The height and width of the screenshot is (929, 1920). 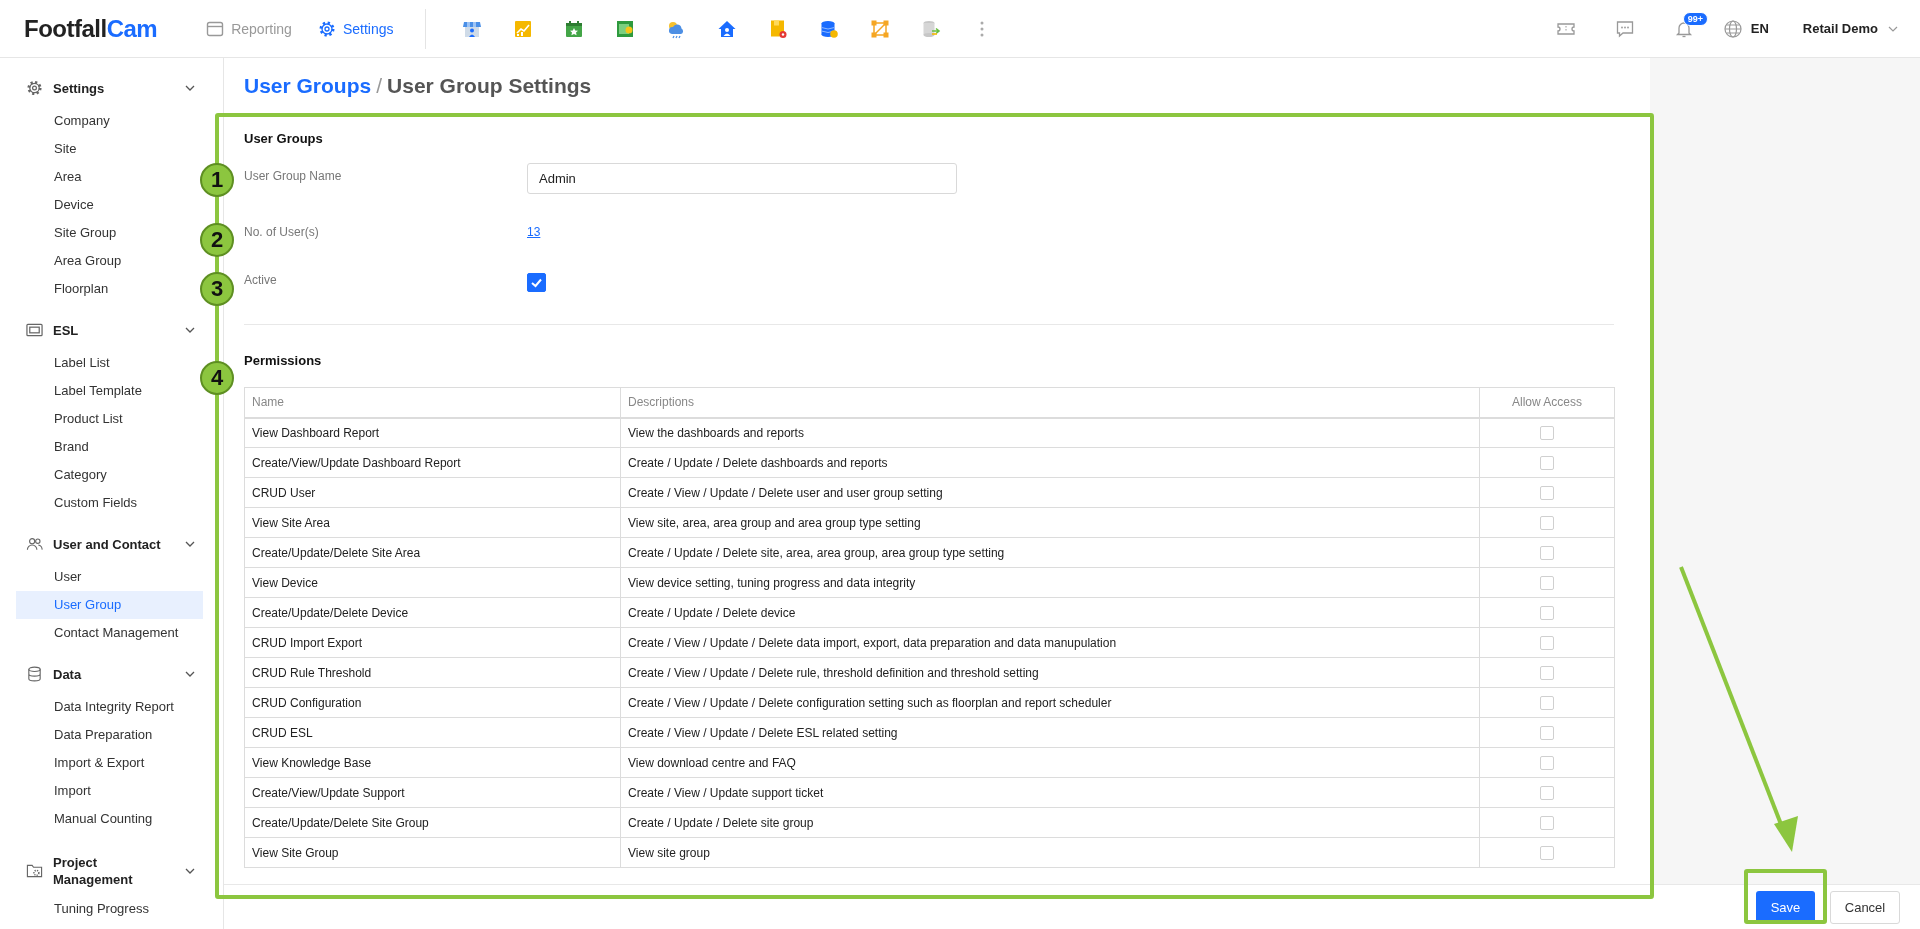 What do you see at coordinates (432, 582) in the screenshot?
I see `table-cell: View Device` at bounding box center [432, 582].